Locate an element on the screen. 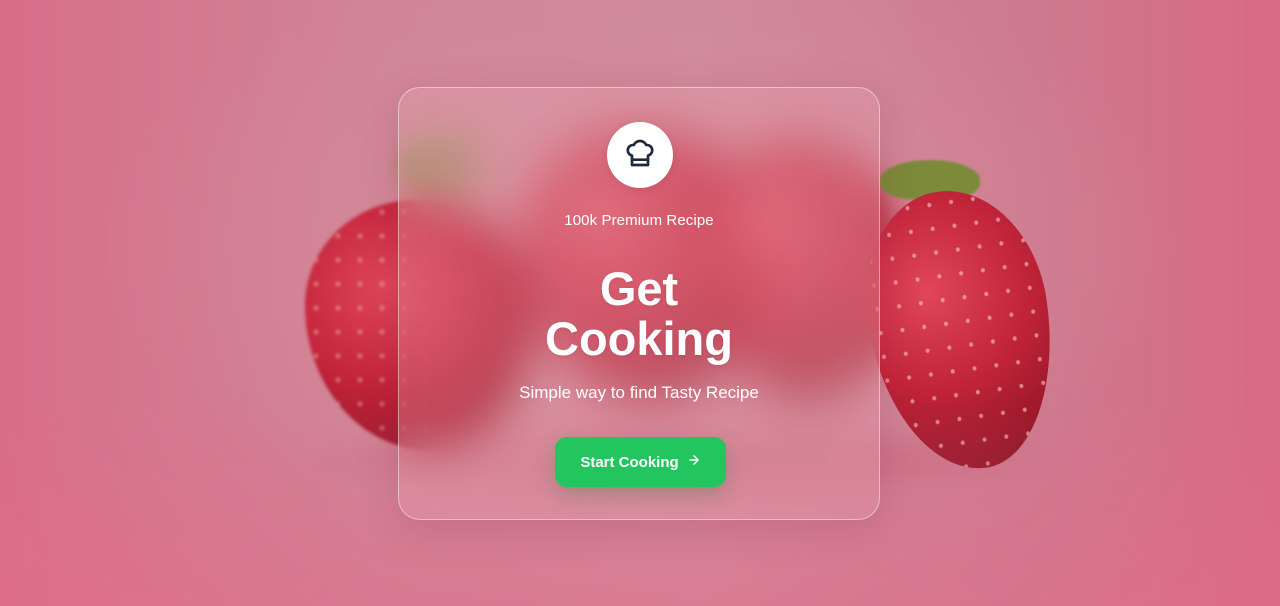 This screenshot has width=1280, height=606. logo-badge is located at coordinates (640, 155).